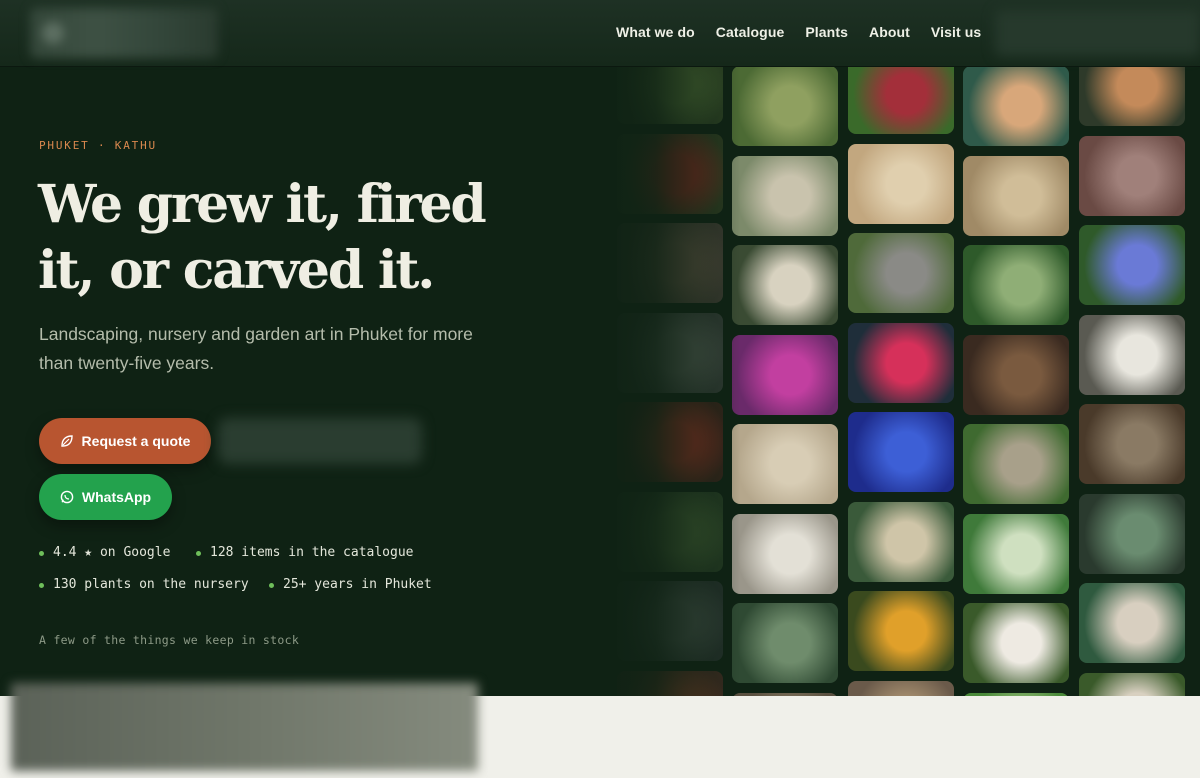 This screenshot has width=1200, height=778. Describe the element at coordinates (901, 688) in the screenshot. I see `tile-carved-relief` at that location.